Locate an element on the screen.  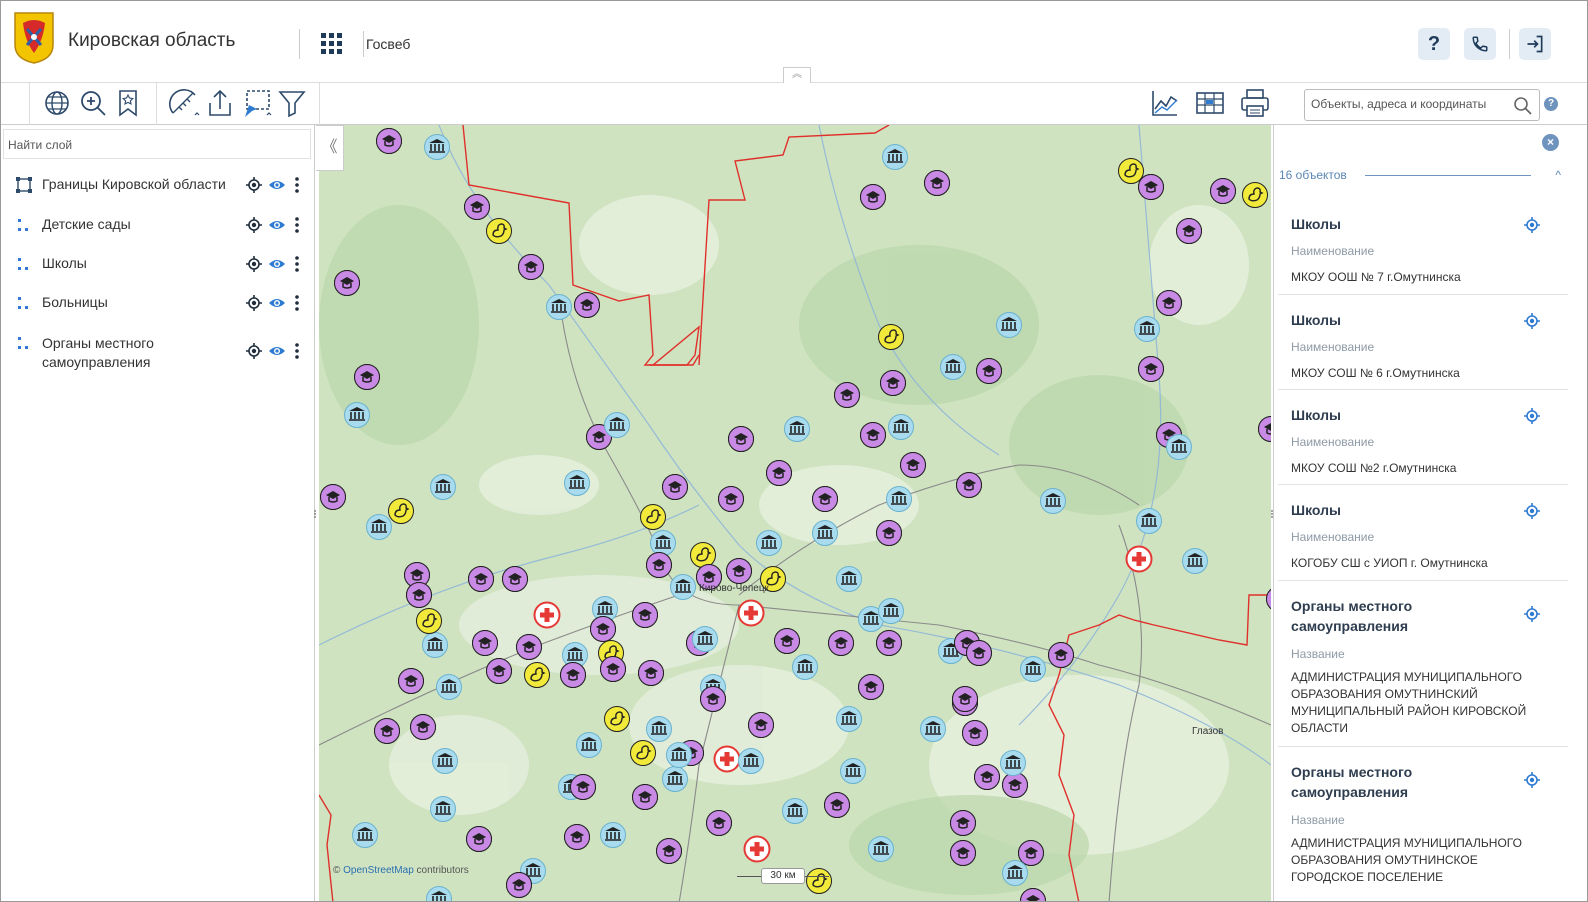
search-help-icon: ? is located at coordinates (1551, 104).